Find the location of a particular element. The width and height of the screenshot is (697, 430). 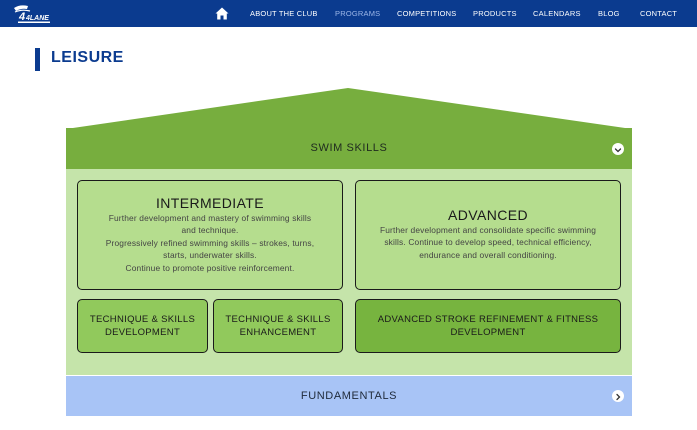

technique-skills-development-label: TECHNIQUE & SKILLS DEVELOPMENT is located at coordinates (142, 326).